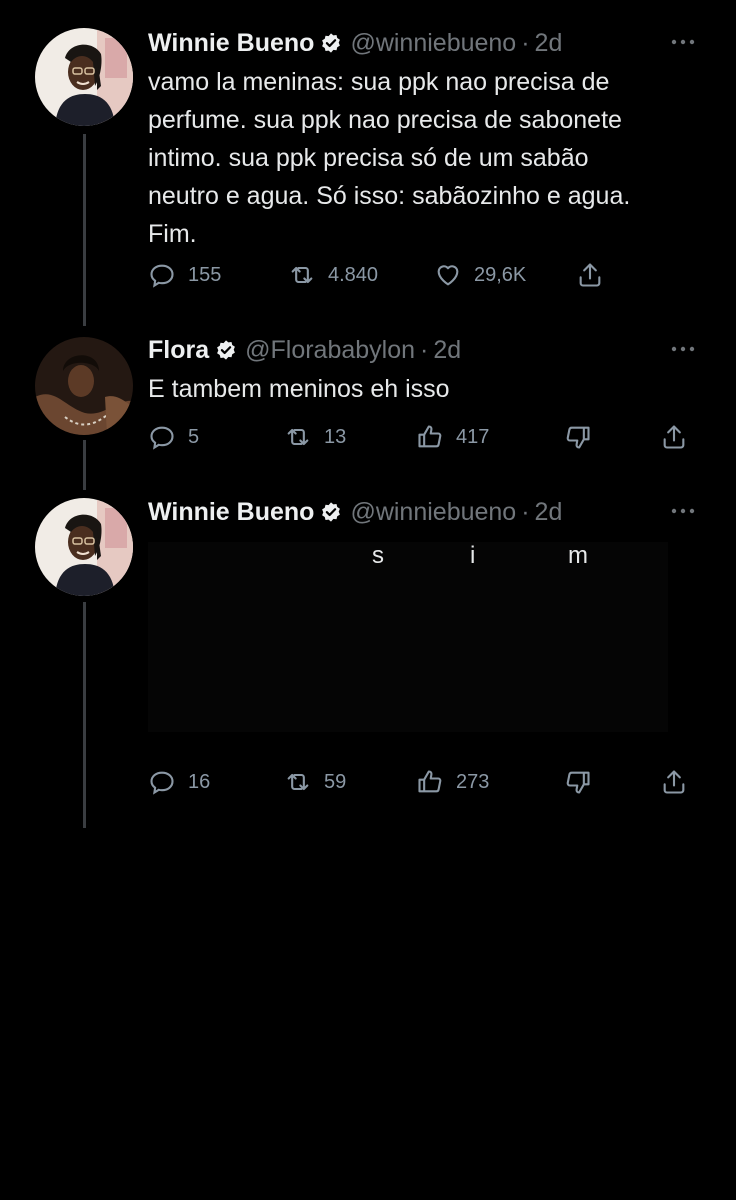 This screenshot has width=736, height=1200. What do you see at coordinates (330, 350) in the screenshot?
I see `user-handle: @Florababylon` at bounding box center [330, 350].